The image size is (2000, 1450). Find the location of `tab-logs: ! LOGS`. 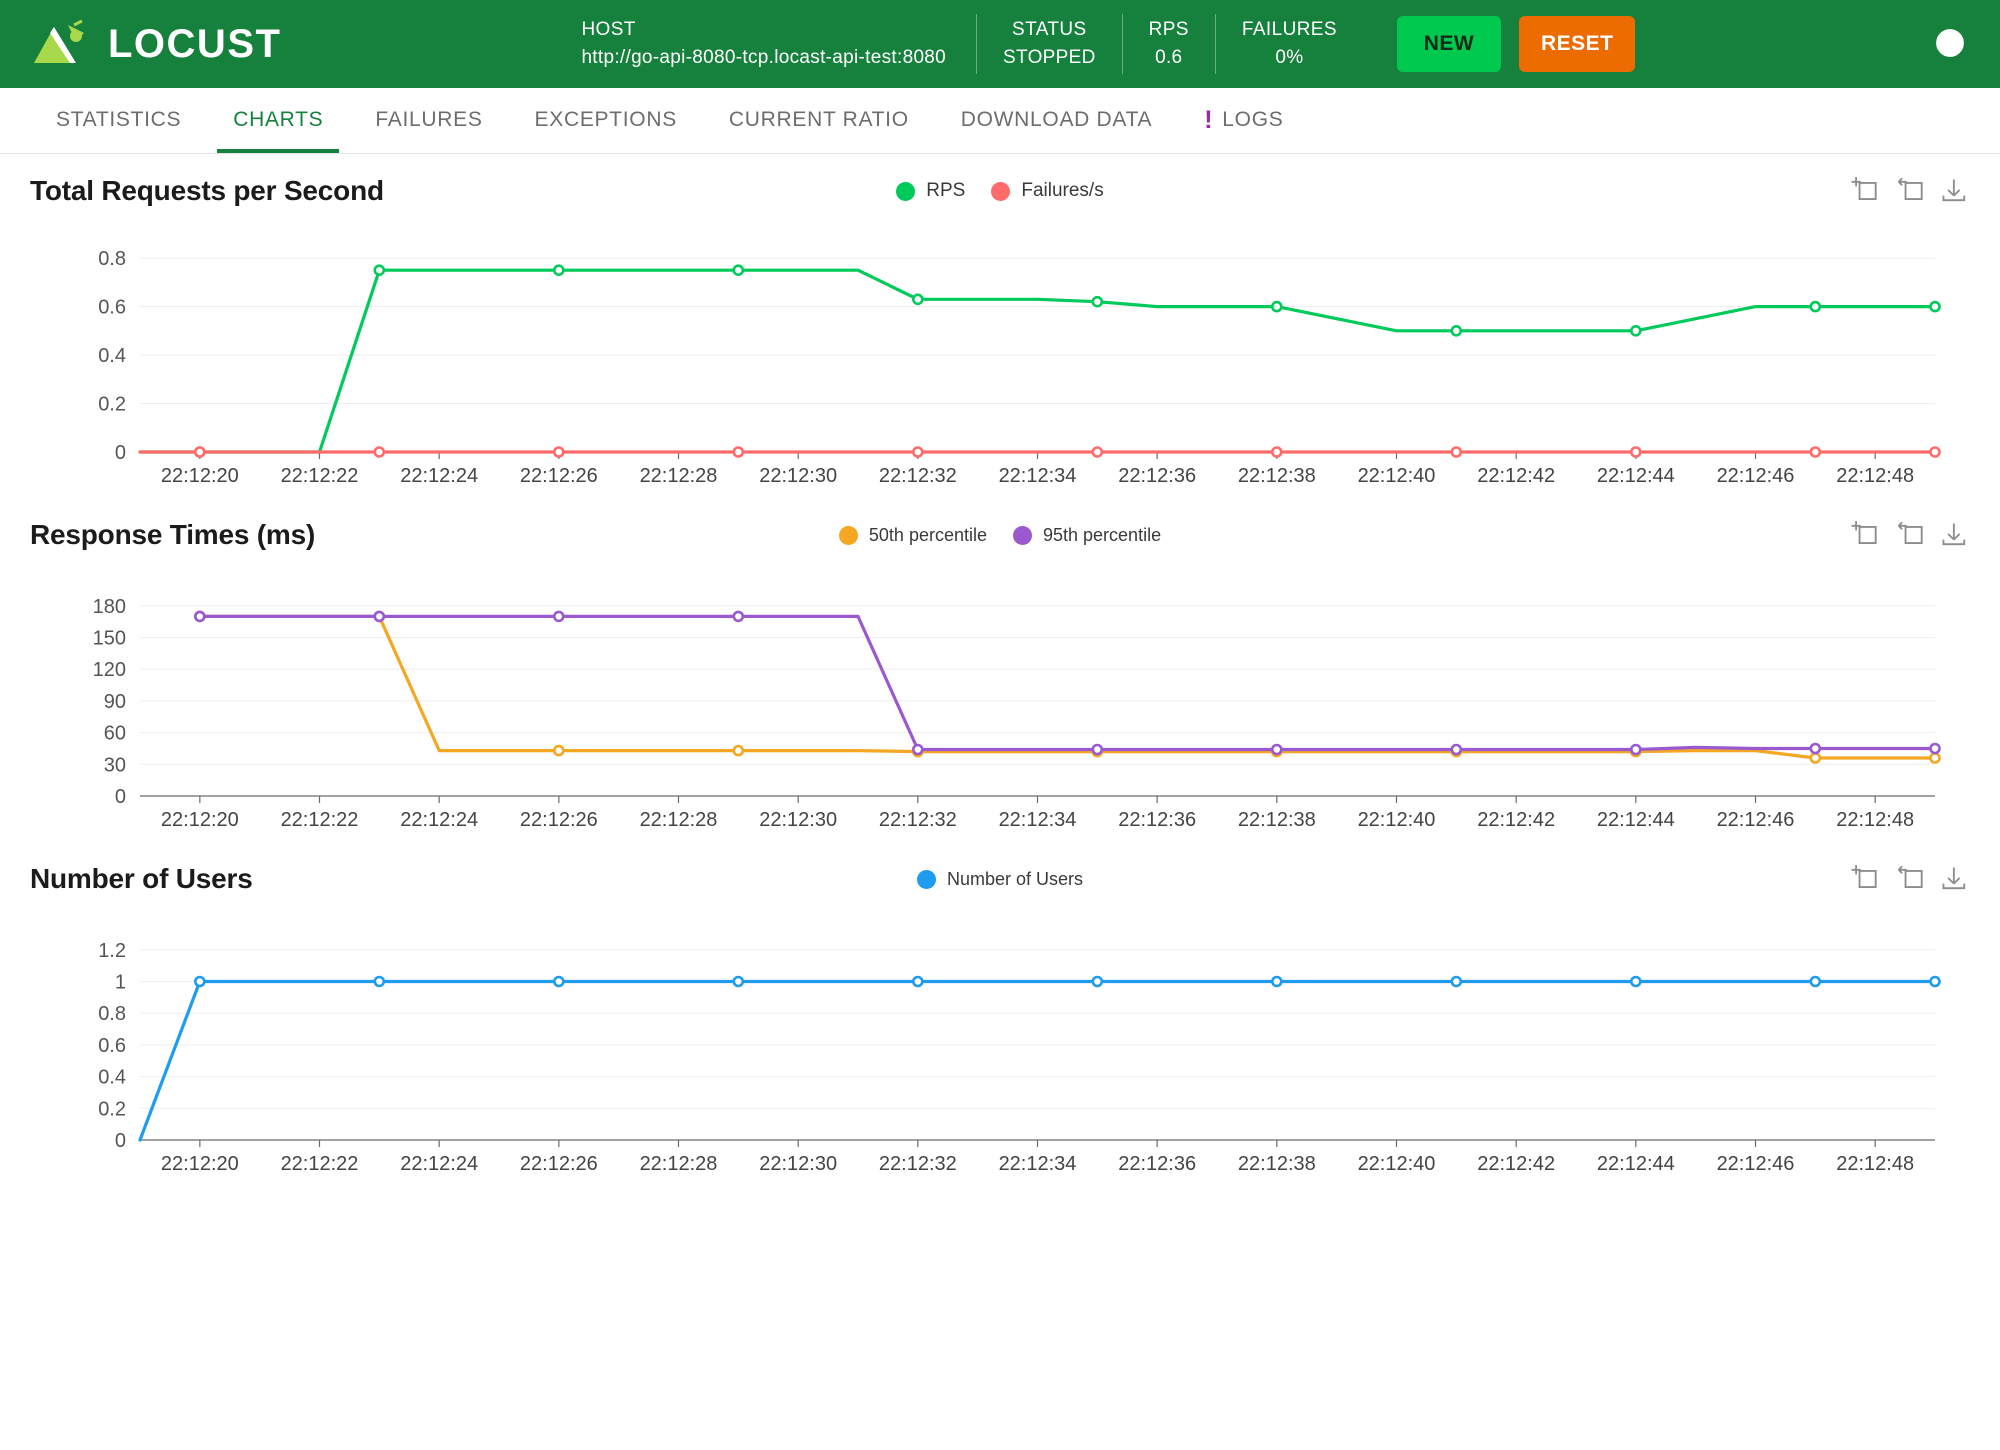

tab-logs: ! LOGS is located at coordinates (1243, 120).